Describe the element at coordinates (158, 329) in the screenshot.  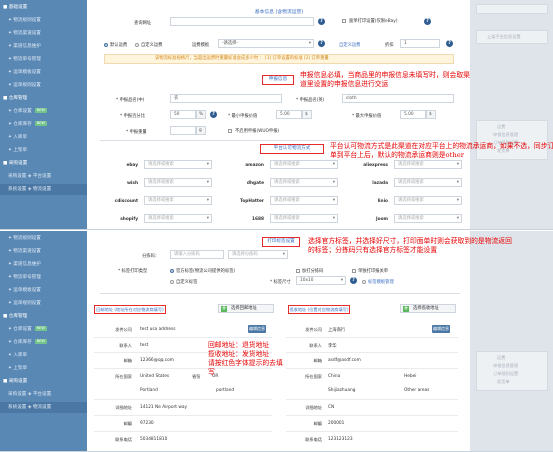
I see `return-company-value: test usa address` at that location.